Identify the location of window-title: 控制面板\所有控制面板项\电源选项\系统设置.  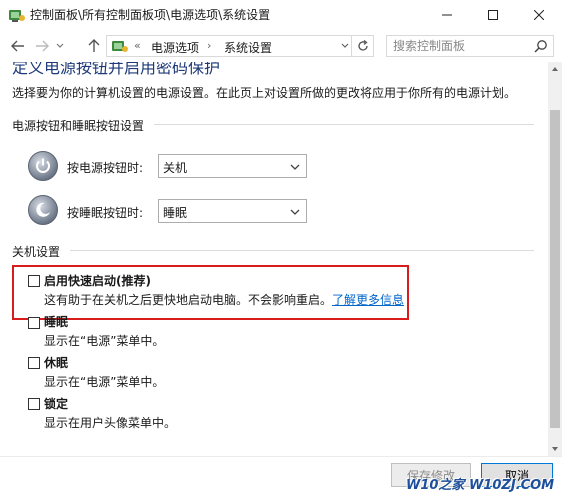
(150, 15).